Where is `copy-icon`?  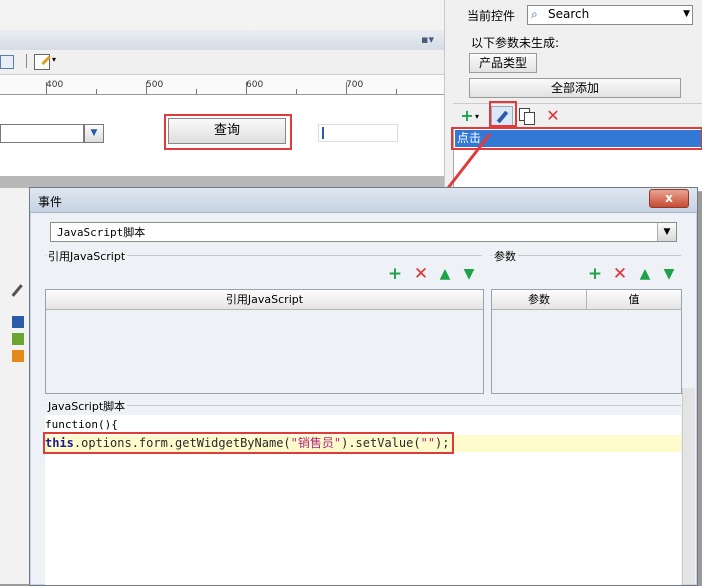 copy-icon is located at coordinates (527, 116).